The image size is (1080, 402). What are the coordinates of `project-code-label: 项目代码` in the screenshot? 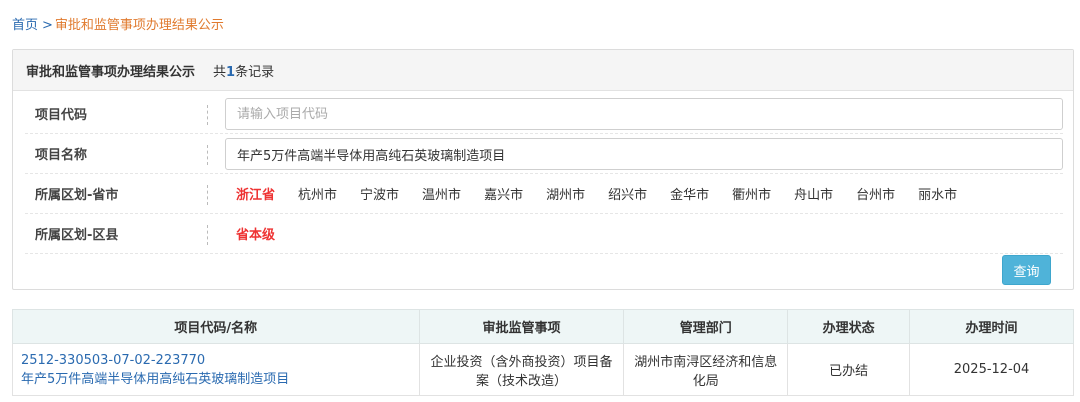 It's located at (61, 115).